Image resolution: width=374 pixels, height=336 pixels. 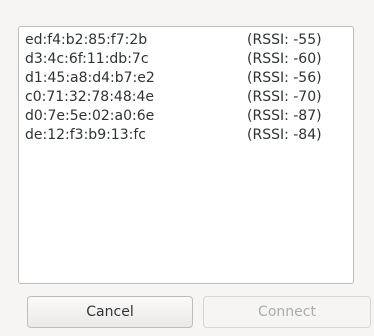 I want to click on device-list-item: de:12:f3:b9:13:fc (RSSI: -84), so click(x=186, y=135).